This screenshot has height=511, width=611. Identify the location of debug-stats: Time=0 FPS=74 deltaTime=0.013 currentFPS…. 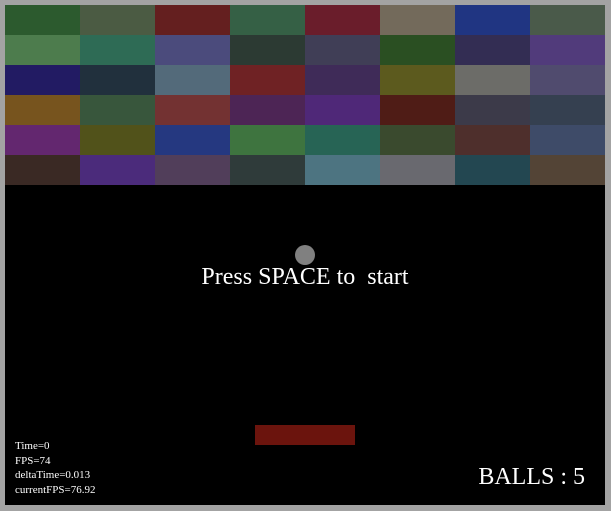
(55, 468).